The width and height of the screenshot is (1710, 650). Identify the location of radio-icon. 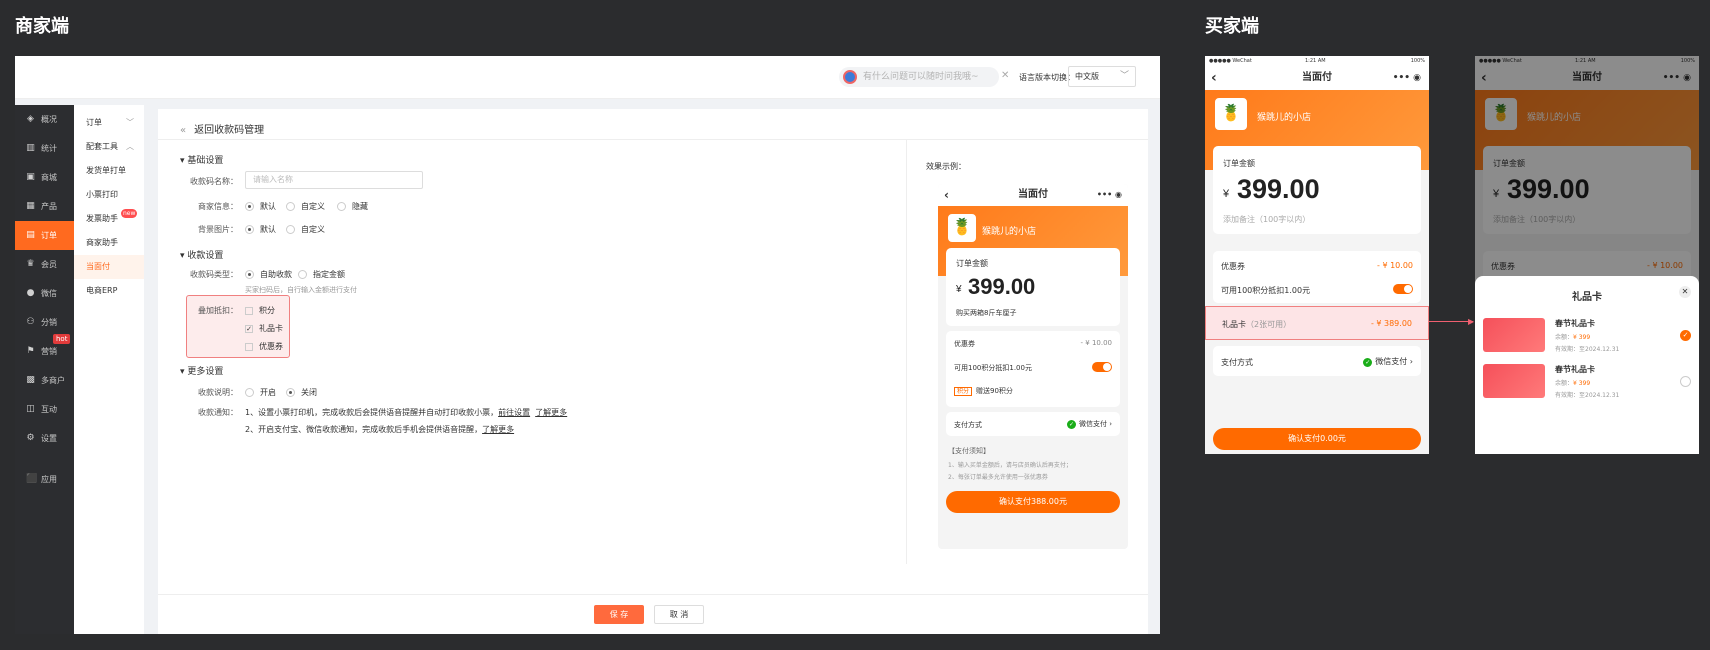
(249, 274).